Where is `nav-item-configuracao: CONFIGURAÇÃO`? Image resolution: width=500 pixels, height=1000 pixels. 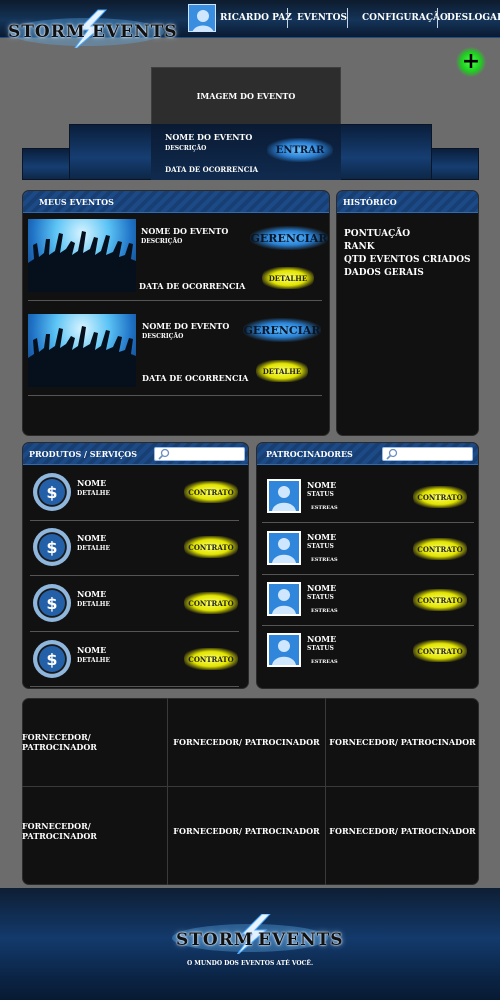 nav-item-configuracao: CONFIGURAÇÃO is located at coordinates (405, 18).